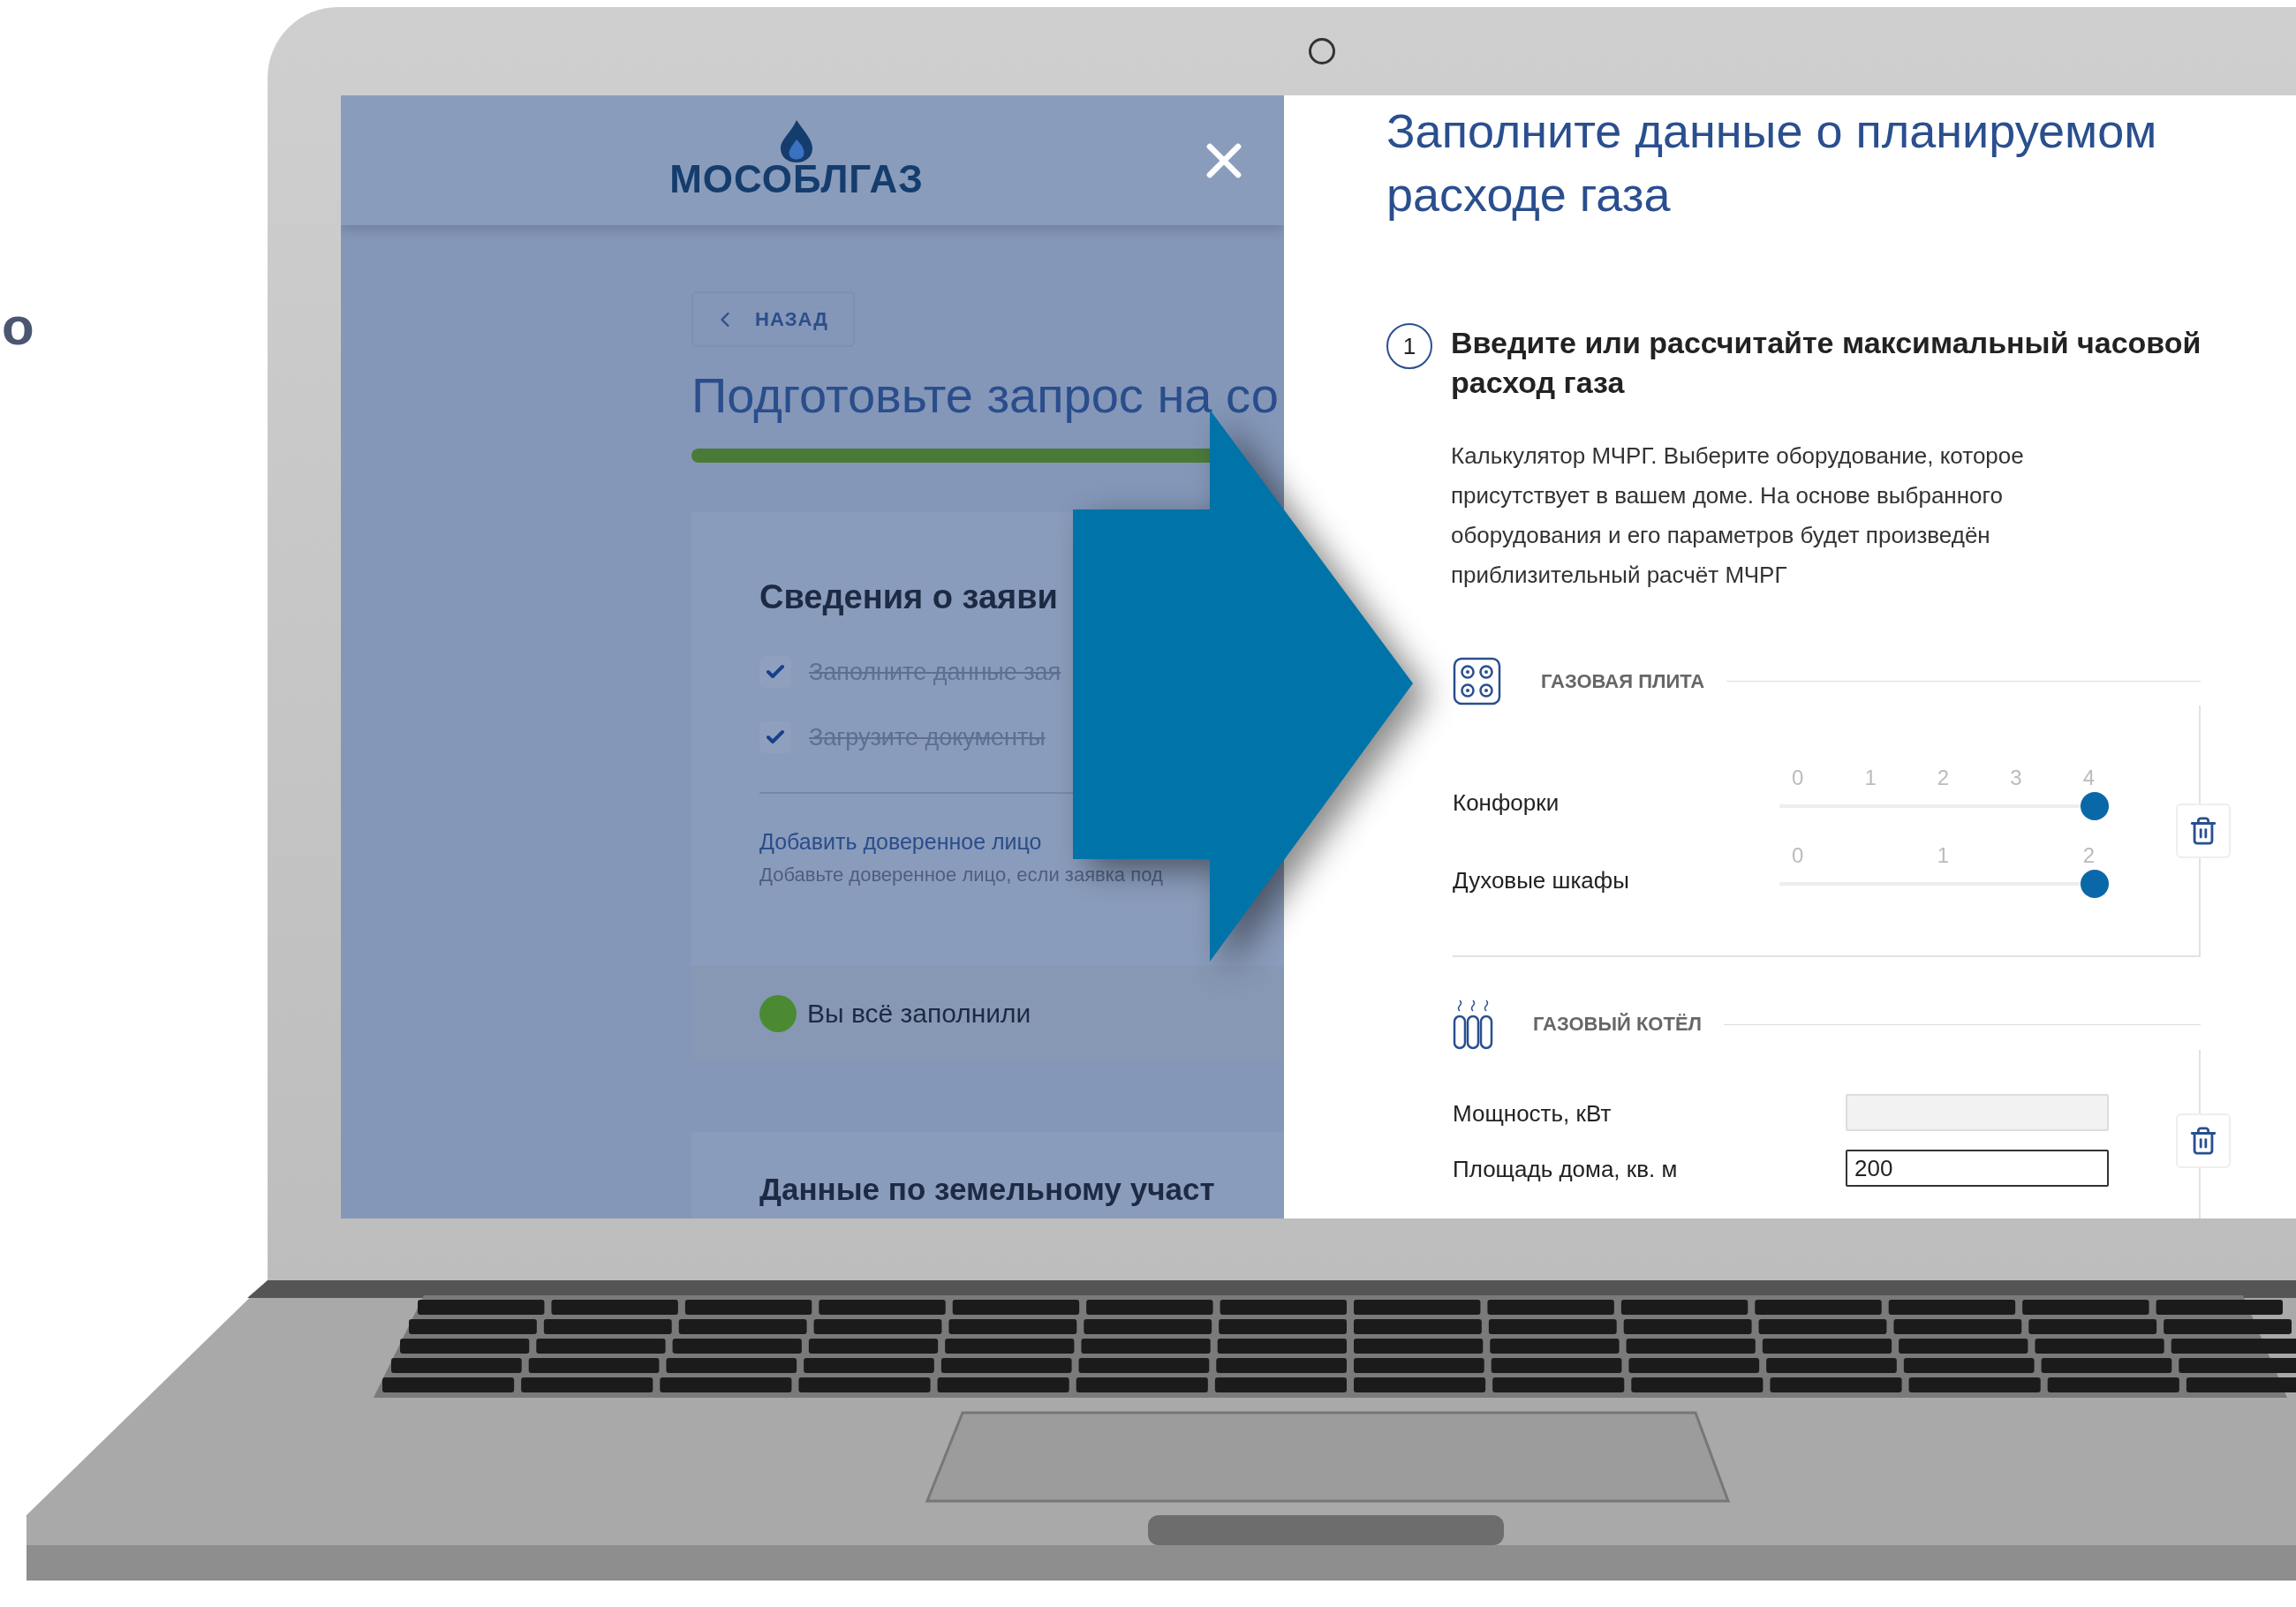 The width and height of the screenshot is (2296, 1607). Describe the element at coordinates (778, 1013) in the screenshot. I see `status-dot` at that location.